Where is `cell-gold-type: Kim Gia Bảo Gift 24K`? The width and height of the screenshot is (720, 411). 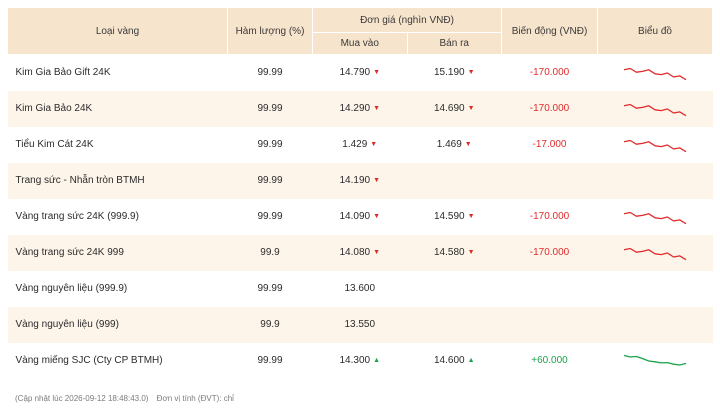
cell-gold-type: Kim Gia Bảo Gift 24K is located at coordinates (117, 72).